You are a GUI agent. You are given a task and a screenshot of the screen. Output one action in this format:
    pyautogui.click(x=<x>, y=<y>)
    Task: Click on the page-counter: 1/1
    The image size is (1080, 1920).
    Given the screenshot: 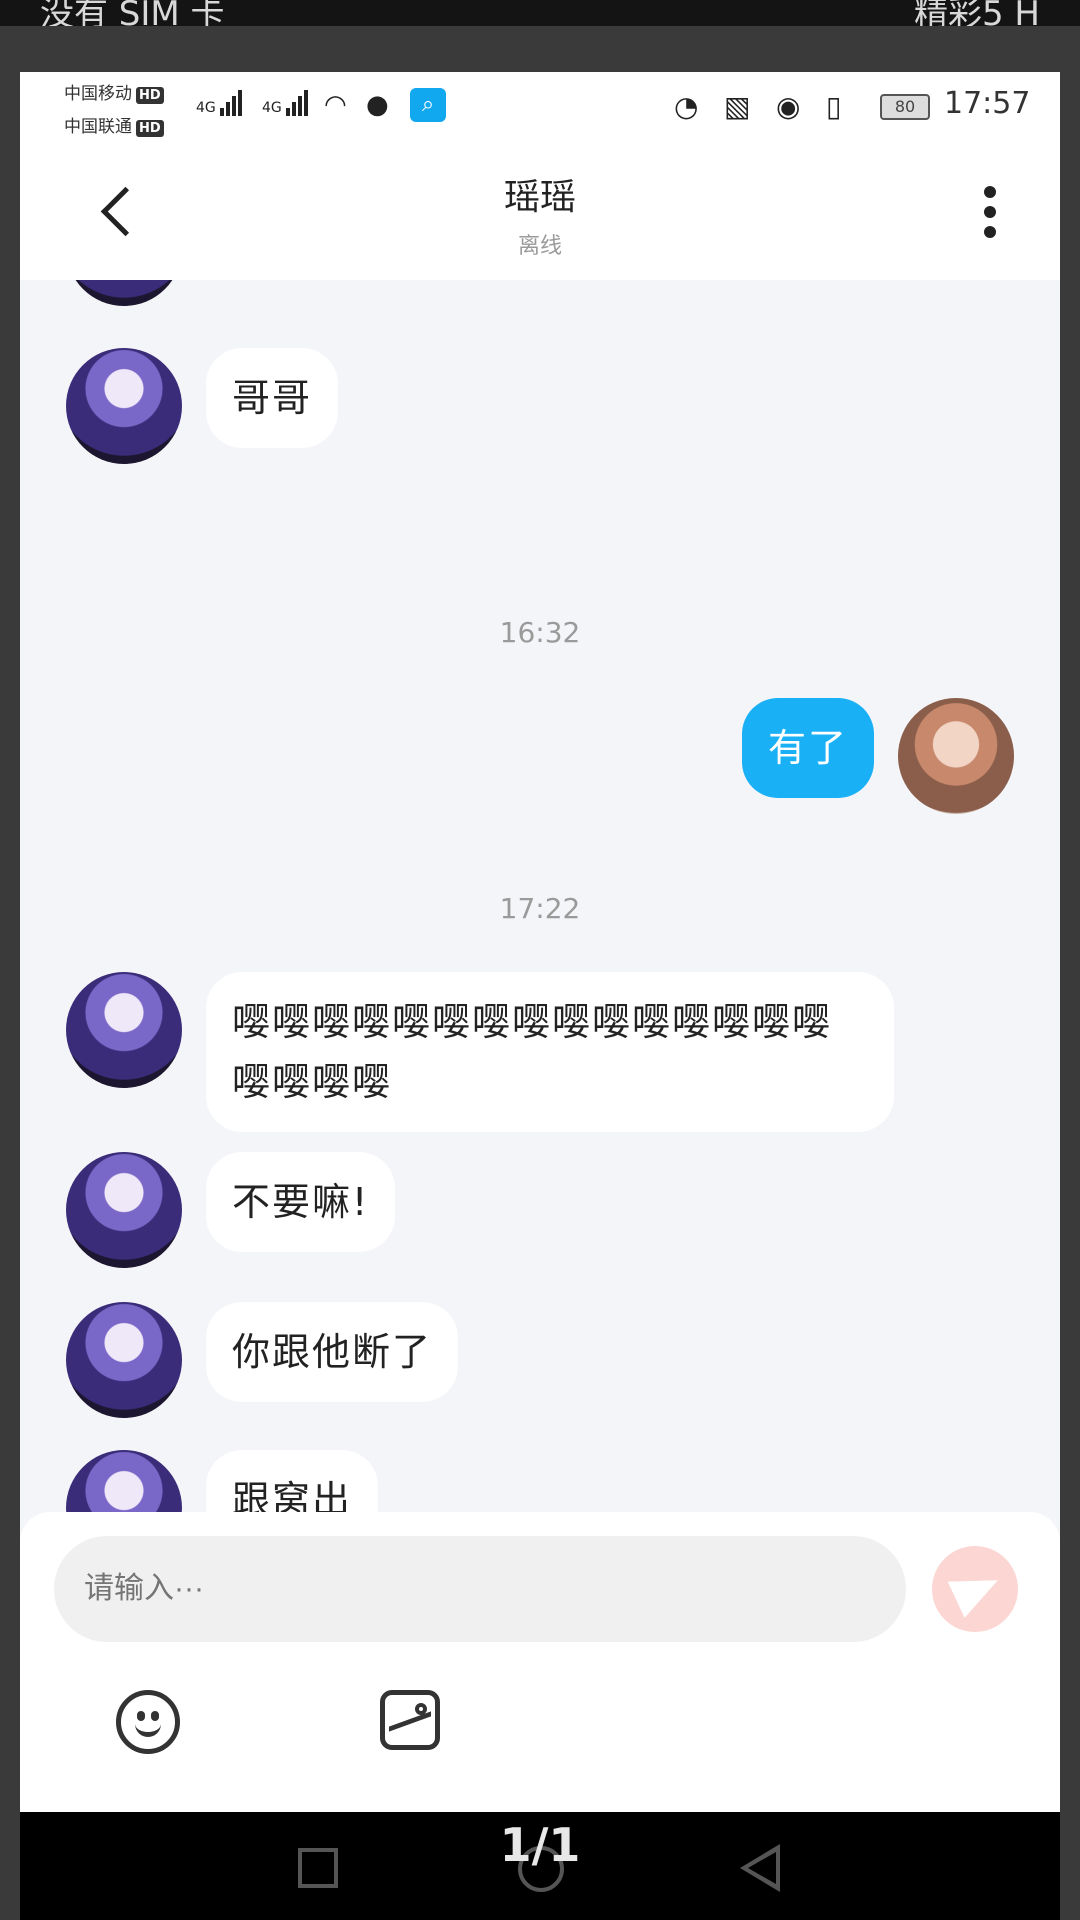 What is the action you would take?
    pyautogui.click(x=540, y=1845)
    